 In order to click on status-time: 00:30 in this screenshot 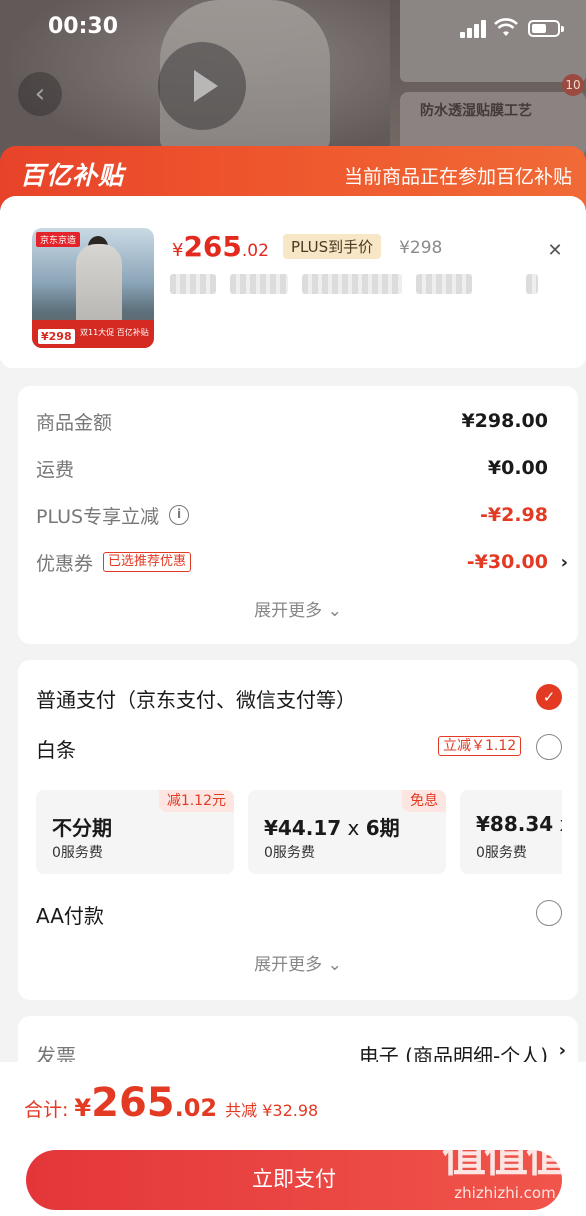, I will do `click(83, 26)`.